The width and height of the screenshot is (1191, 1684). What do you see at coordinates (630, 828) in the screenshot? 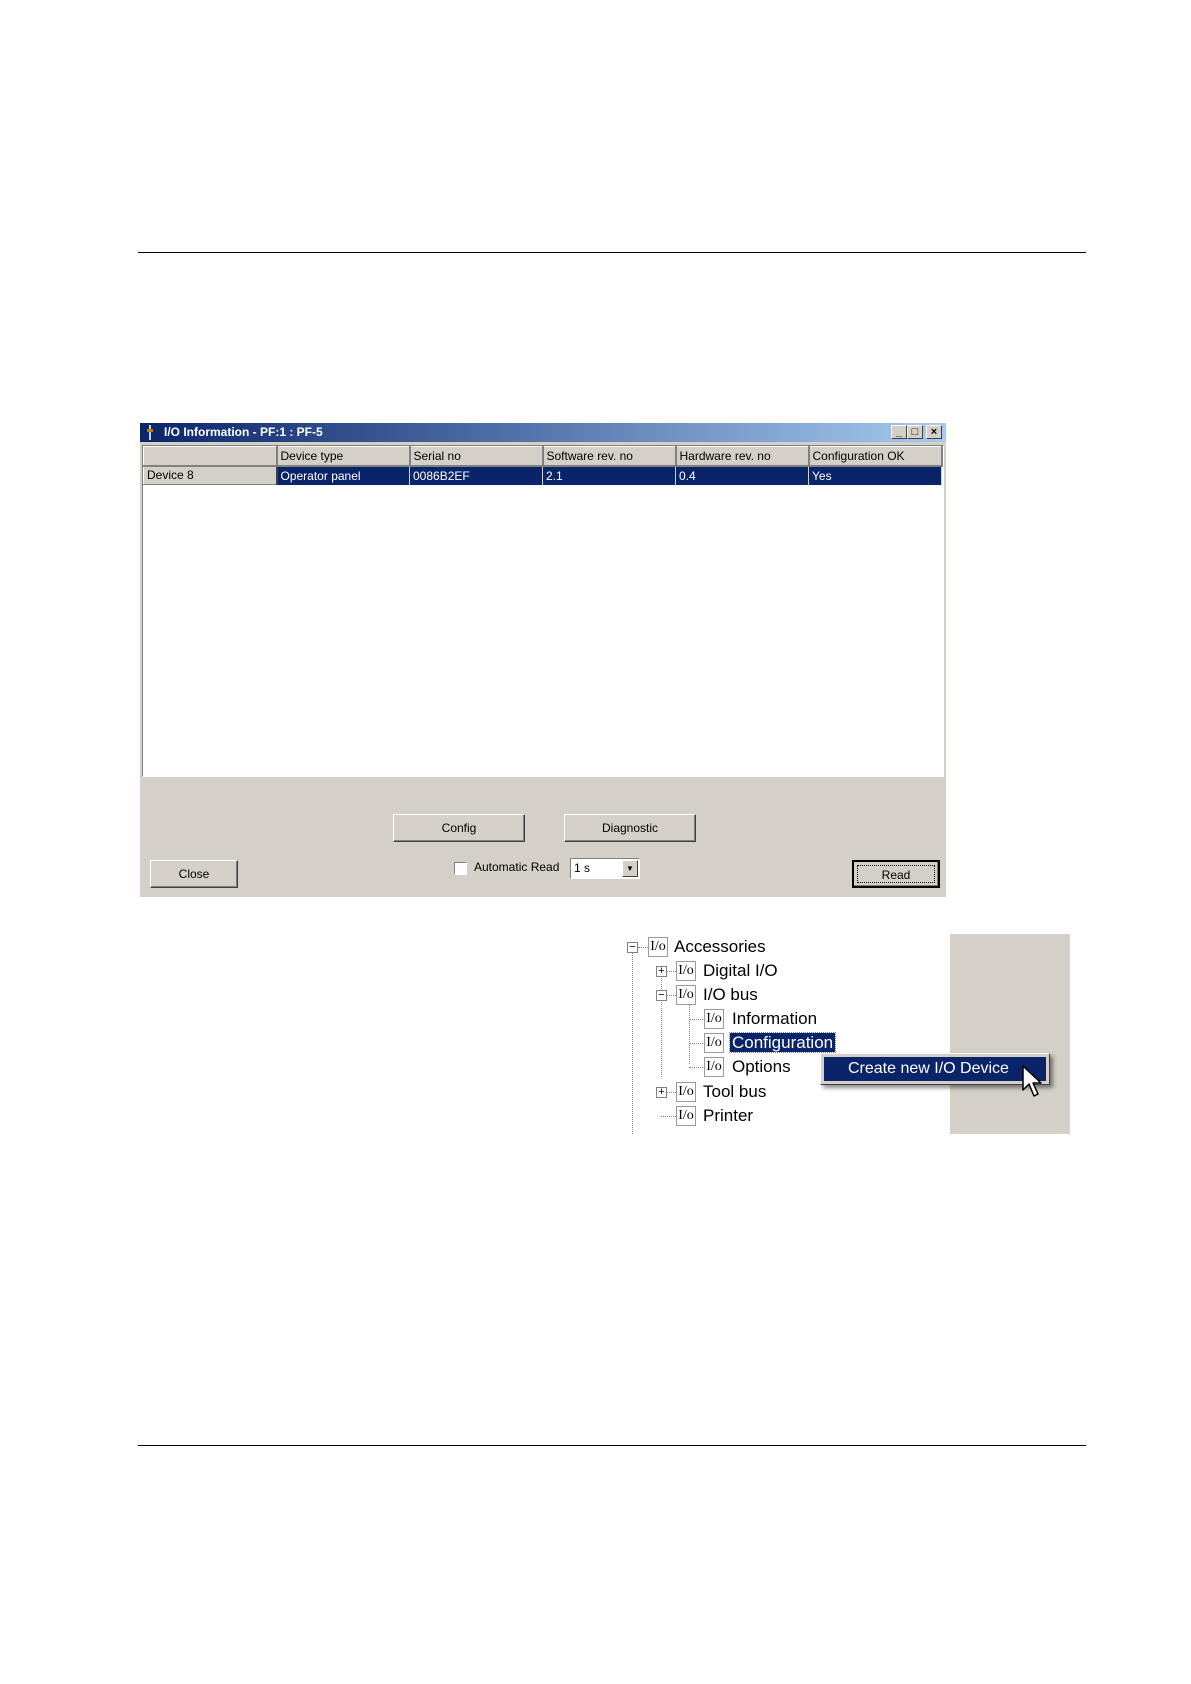
I see `diagnostic-button: Diagnostic` at bounding box center [630, 828].